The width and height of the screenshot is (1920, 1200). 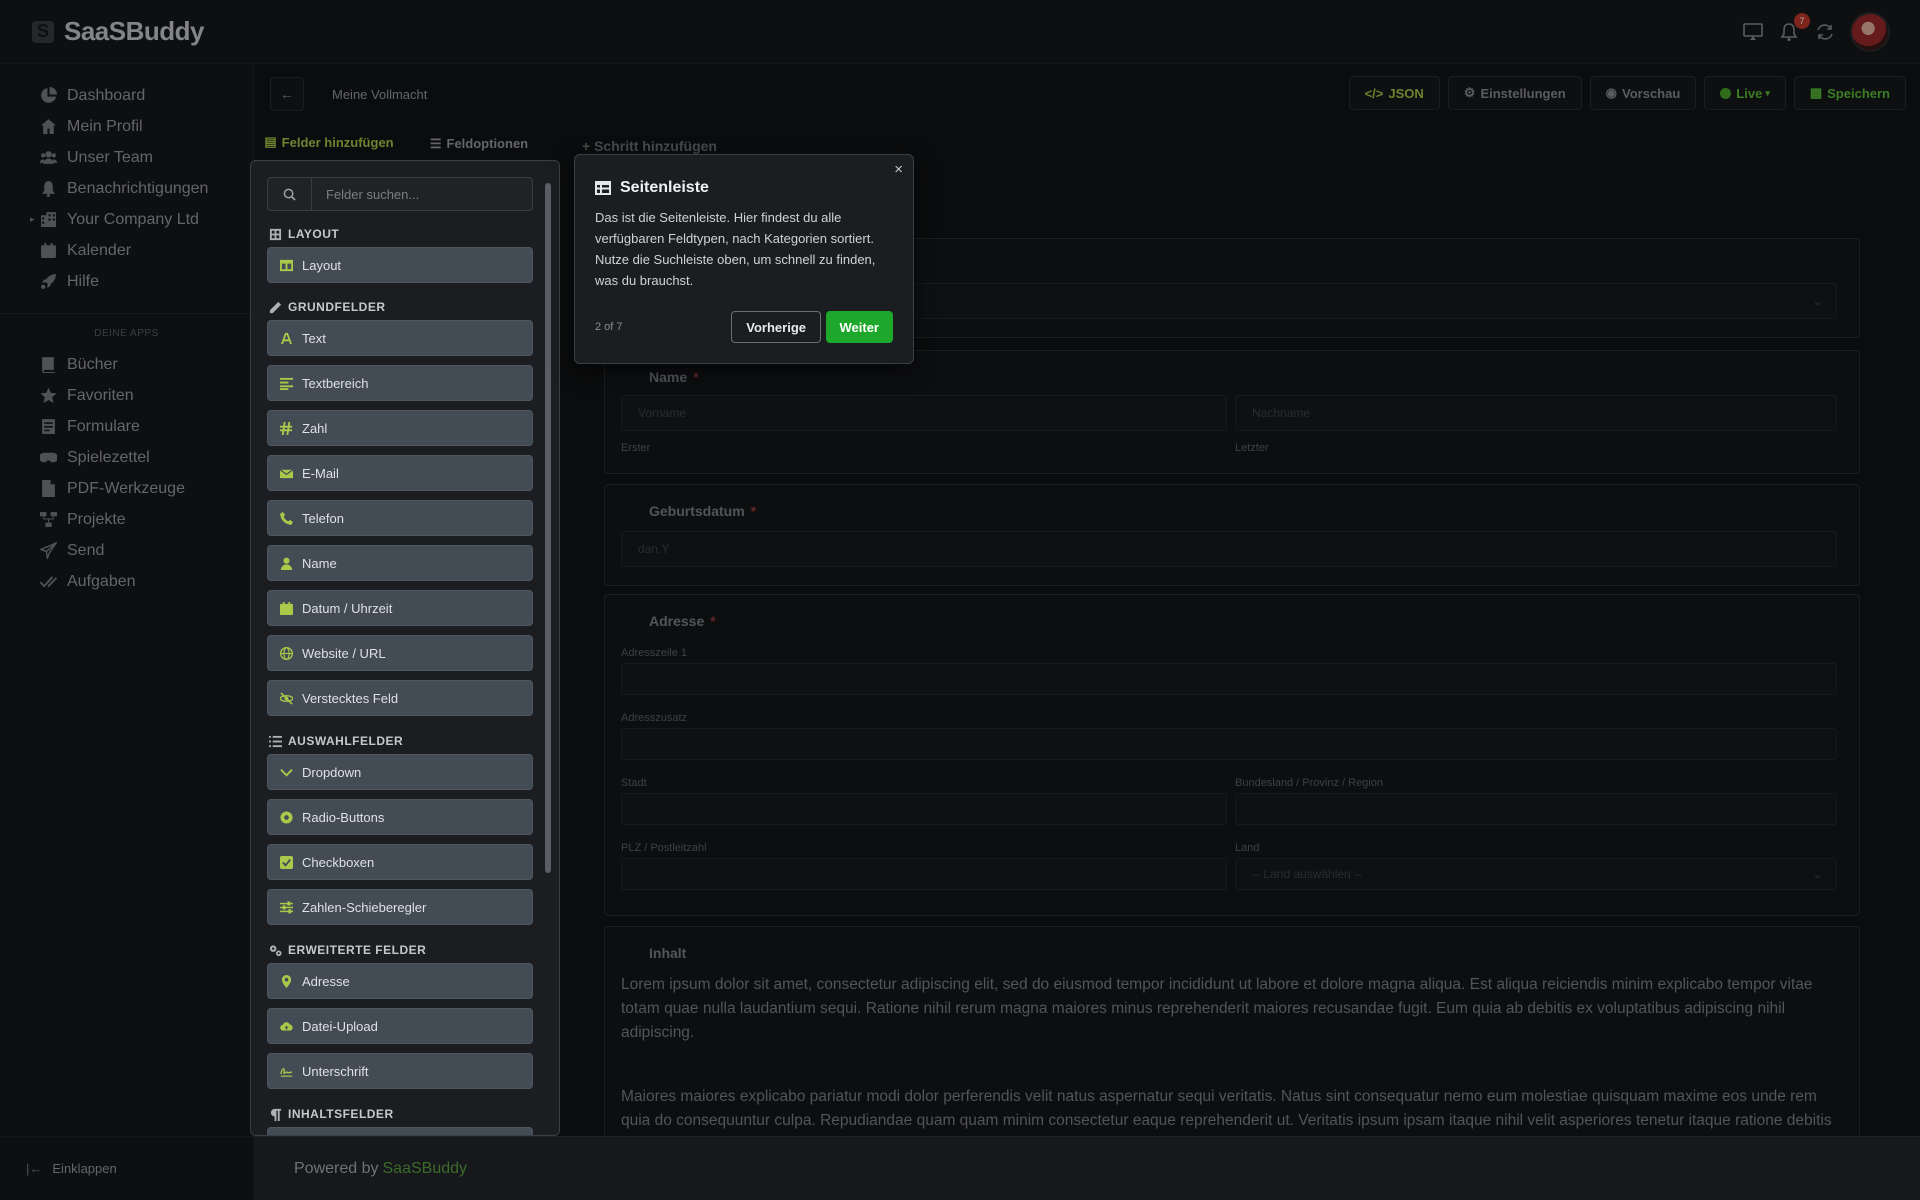 I want to click on sidebar-item-tasks: Aufgaben, so click(x=126, y=581).